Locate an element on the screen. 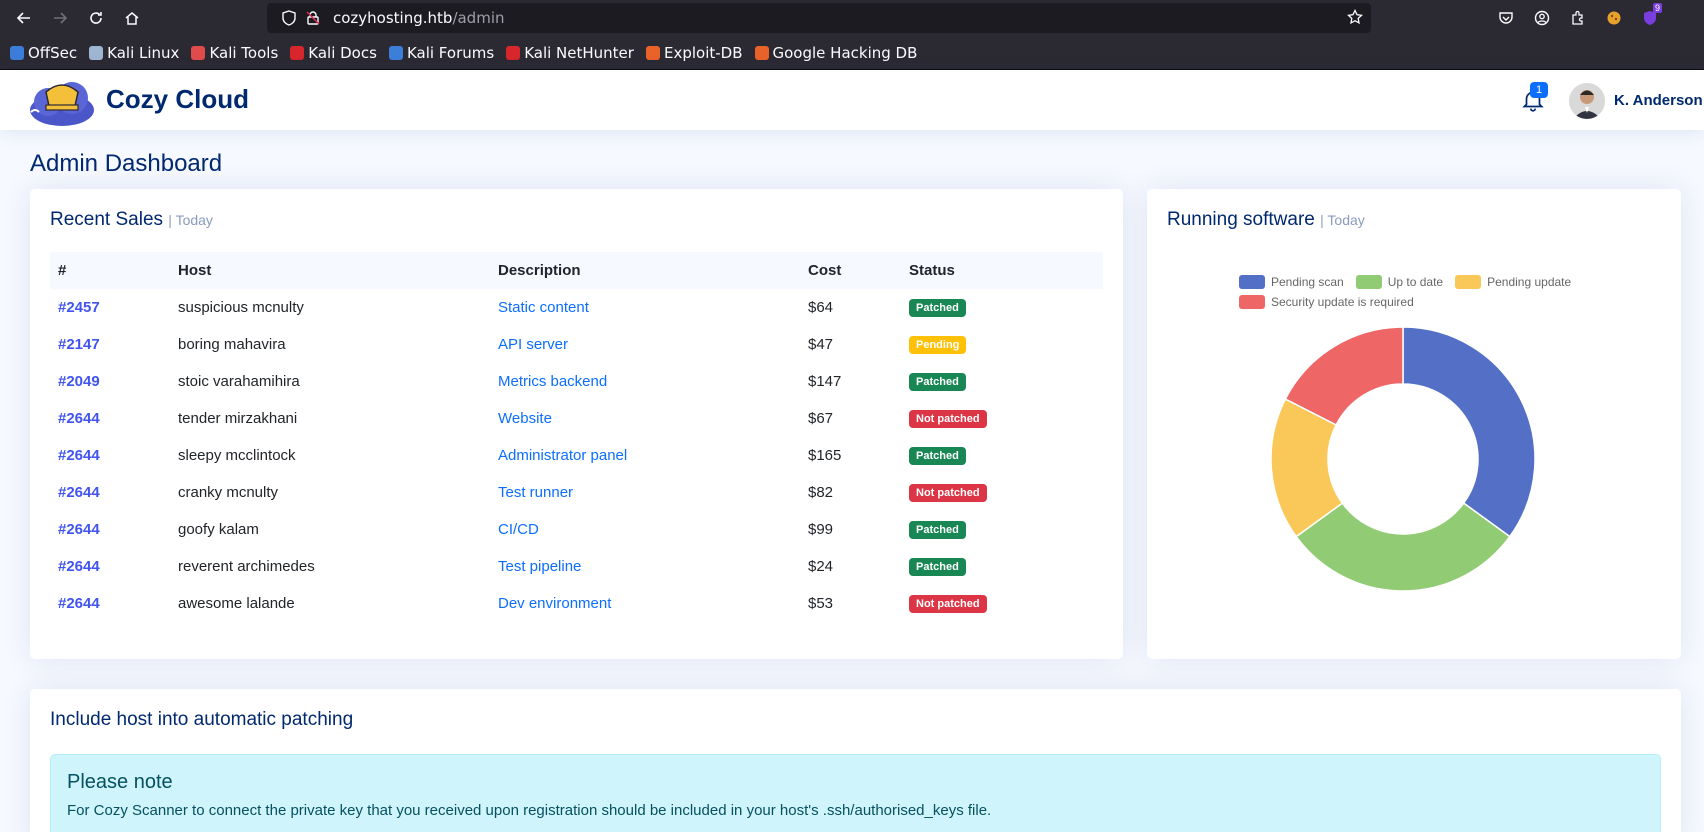 This screenshot has height=832, width=1704. pocket-icon is located at coordinates (1506, 18).